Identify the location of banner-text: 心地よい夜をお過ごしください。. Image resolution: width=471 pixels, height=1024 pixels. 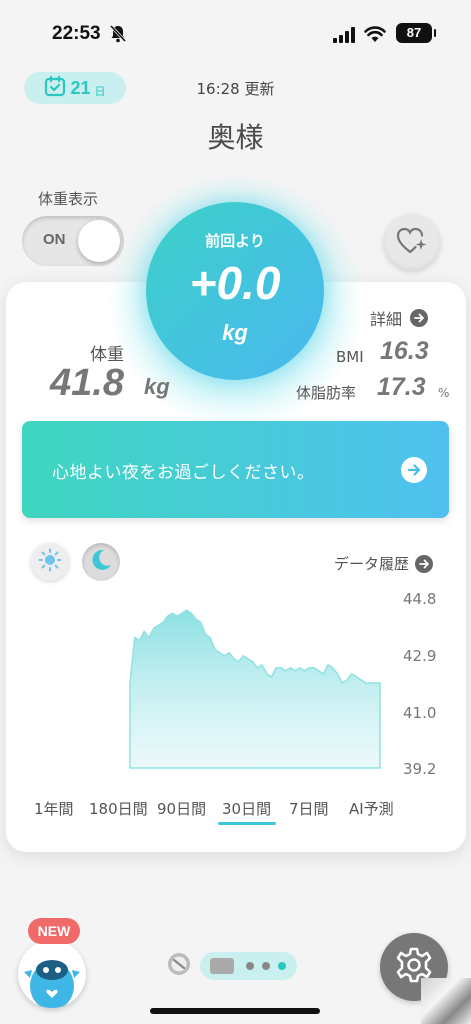
(183, 473).